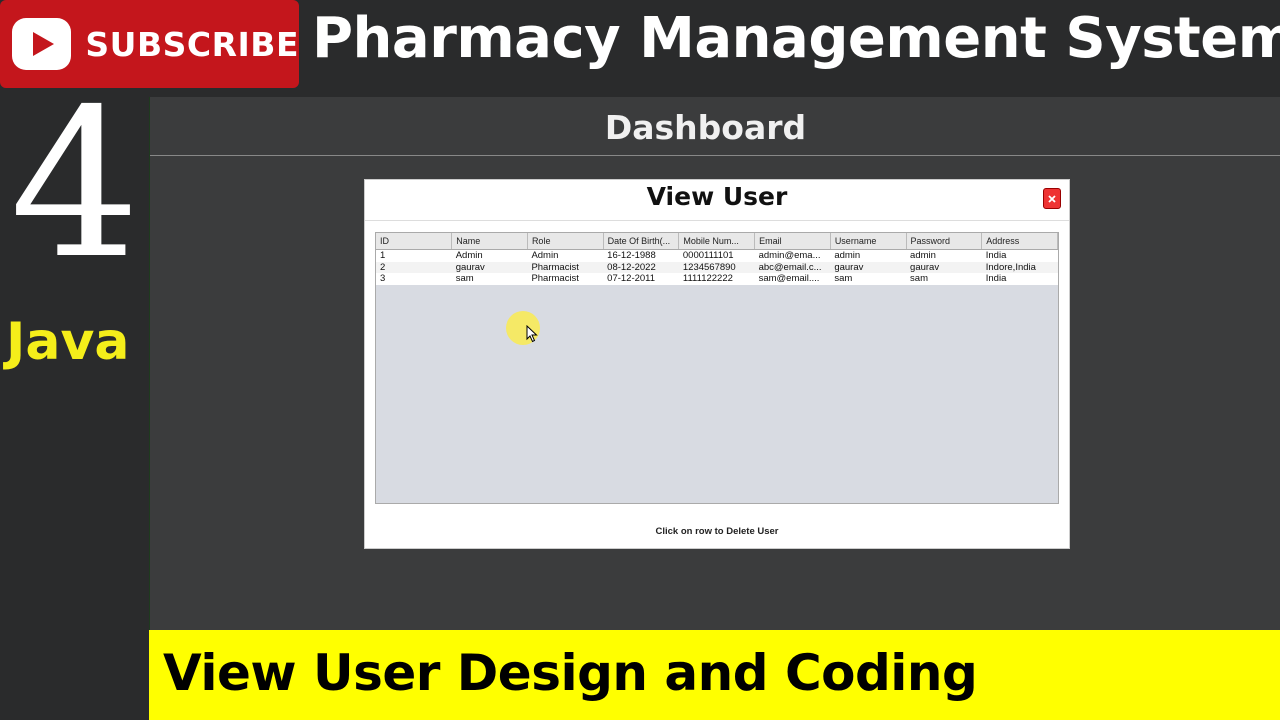 This screenshot has height=720, width=1280. I want to click on play-icon, so click(42, 44).